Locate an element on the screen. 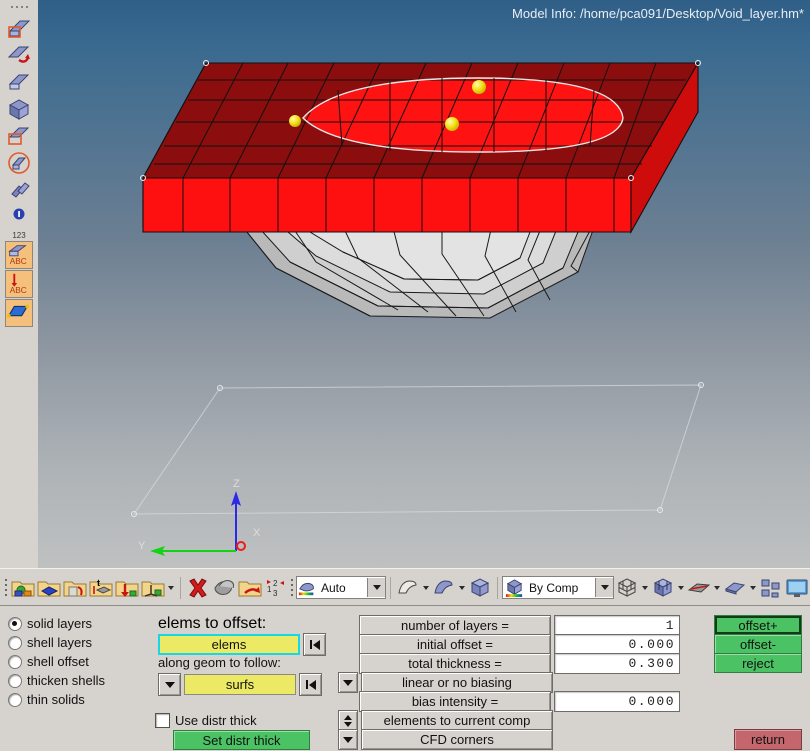 The image size is (810, 751). visualization-mode-combo: Auto is located at coordinates (341, 587).